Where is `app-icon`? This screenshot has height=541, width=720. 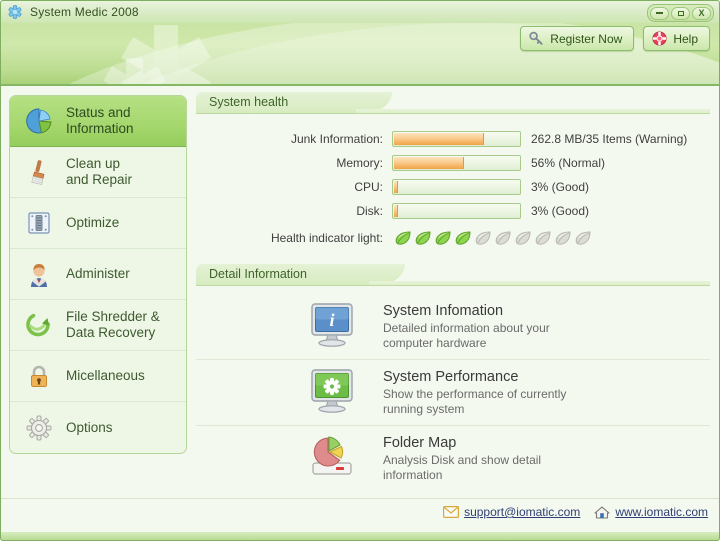
app-icon is located at coordinates (15, 12).